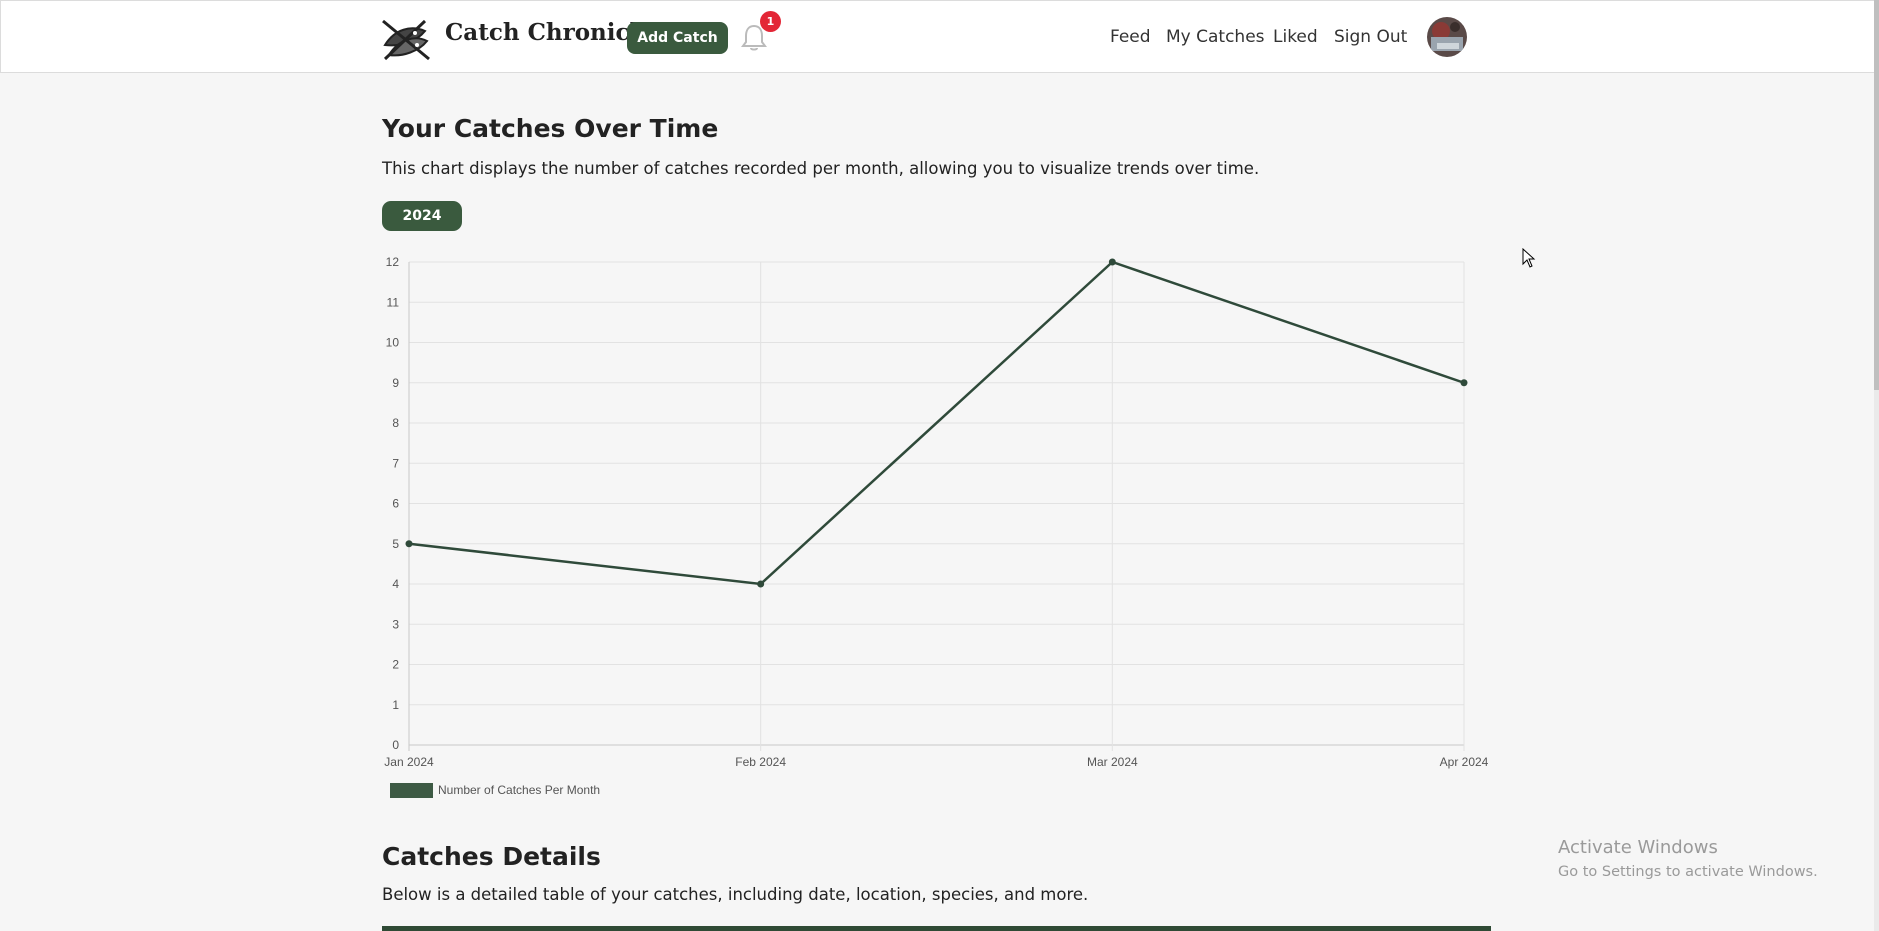 Image resolution: width=1879 pixels, height=931 pixels. I want to click on x-tick-label: Jan 2024, so click(409, 762).